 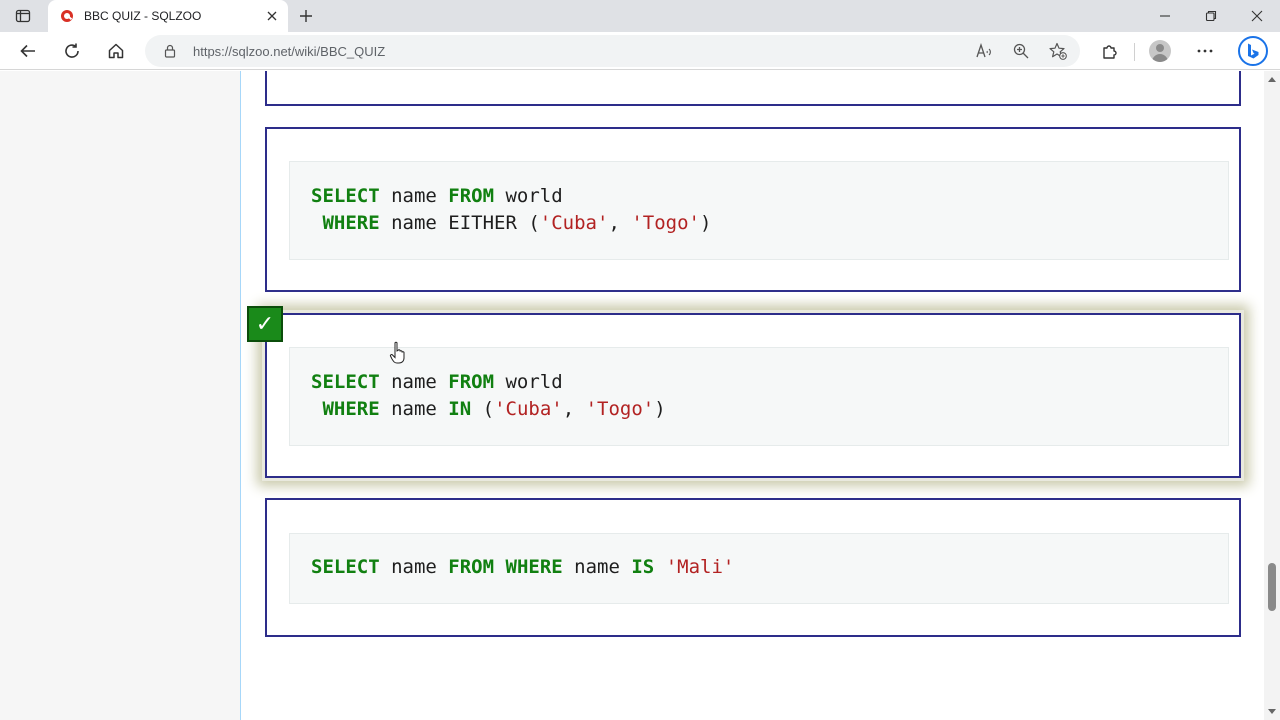 I want to click on scroll-up-icon, so click(x=1272, y=79).